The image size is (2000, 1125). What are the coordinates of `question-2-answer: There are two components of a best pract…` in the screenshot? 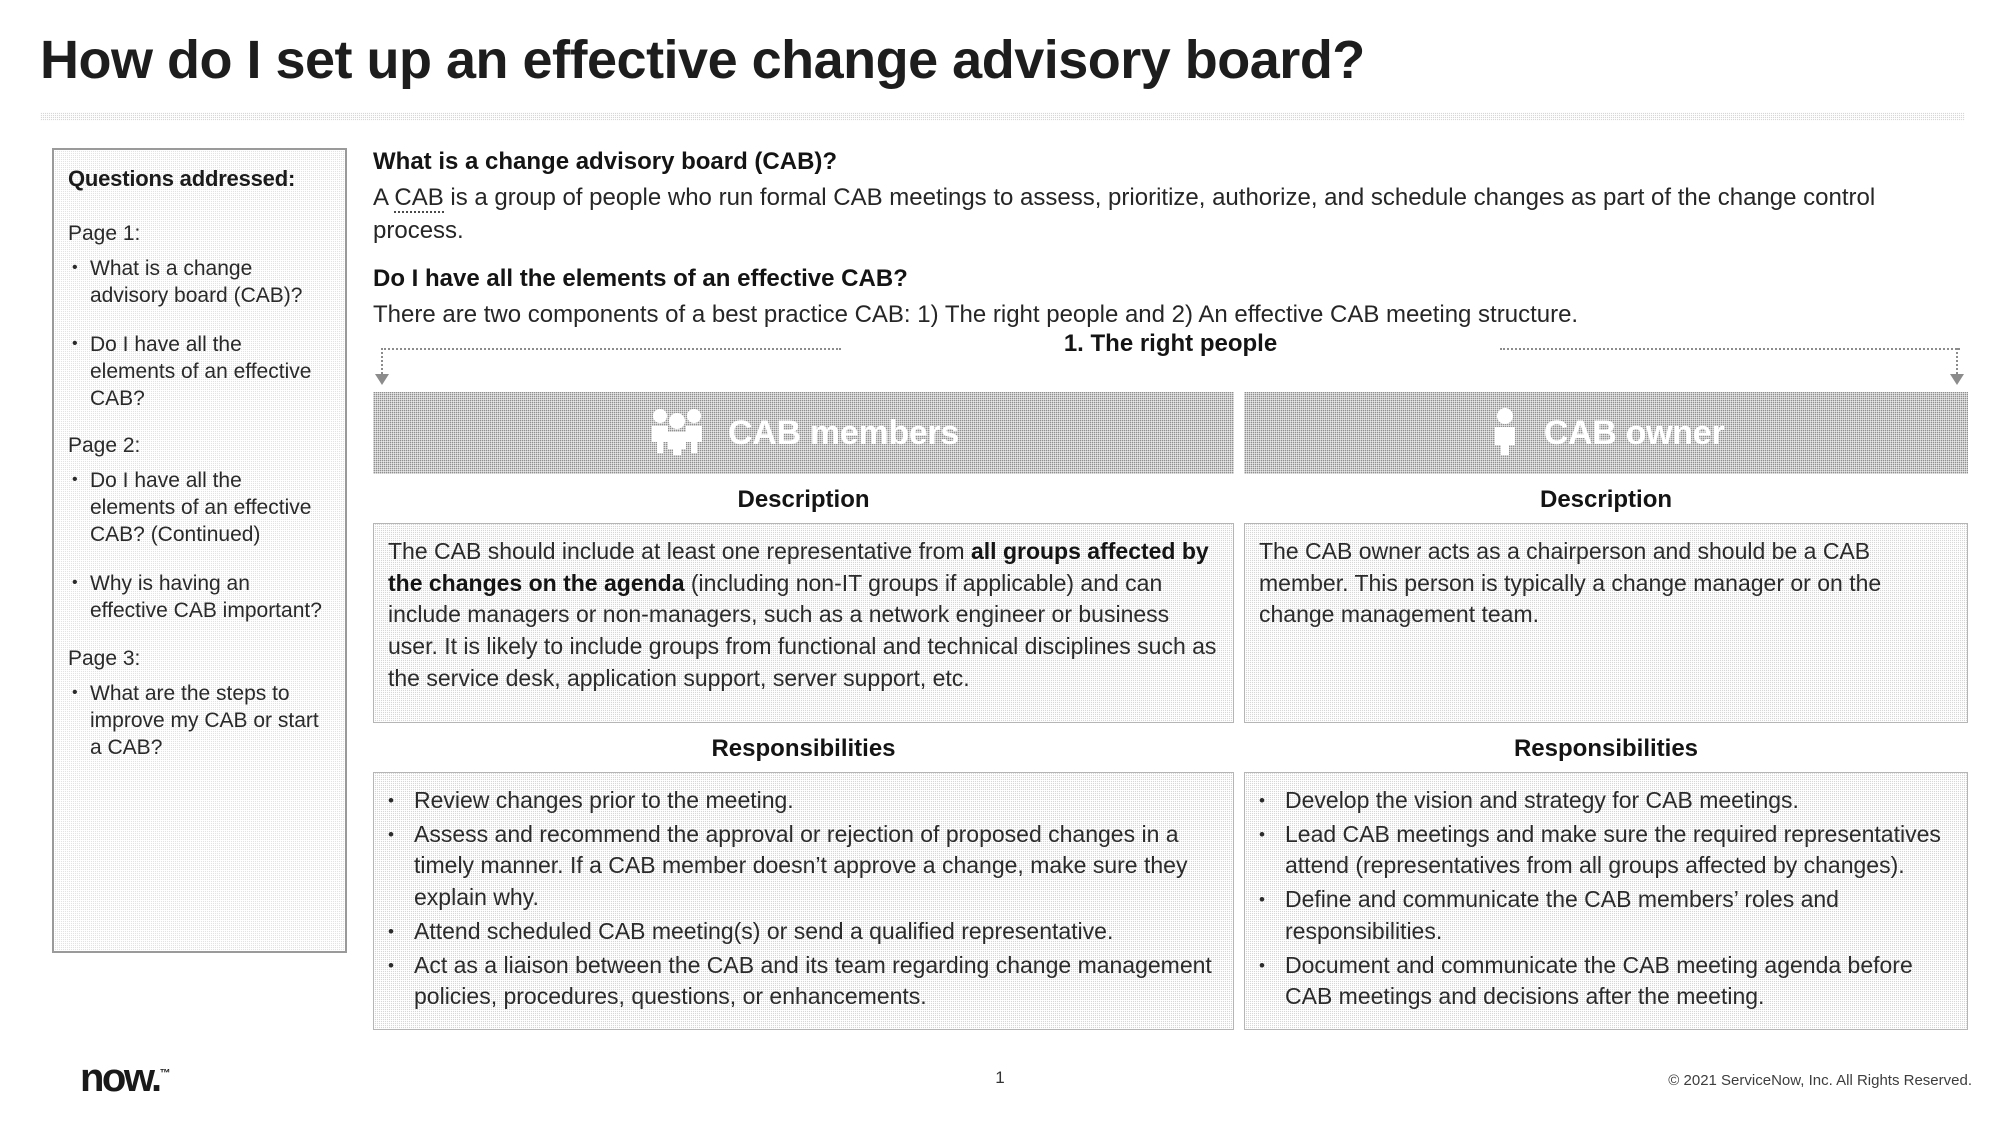 It's located at (976, 315).